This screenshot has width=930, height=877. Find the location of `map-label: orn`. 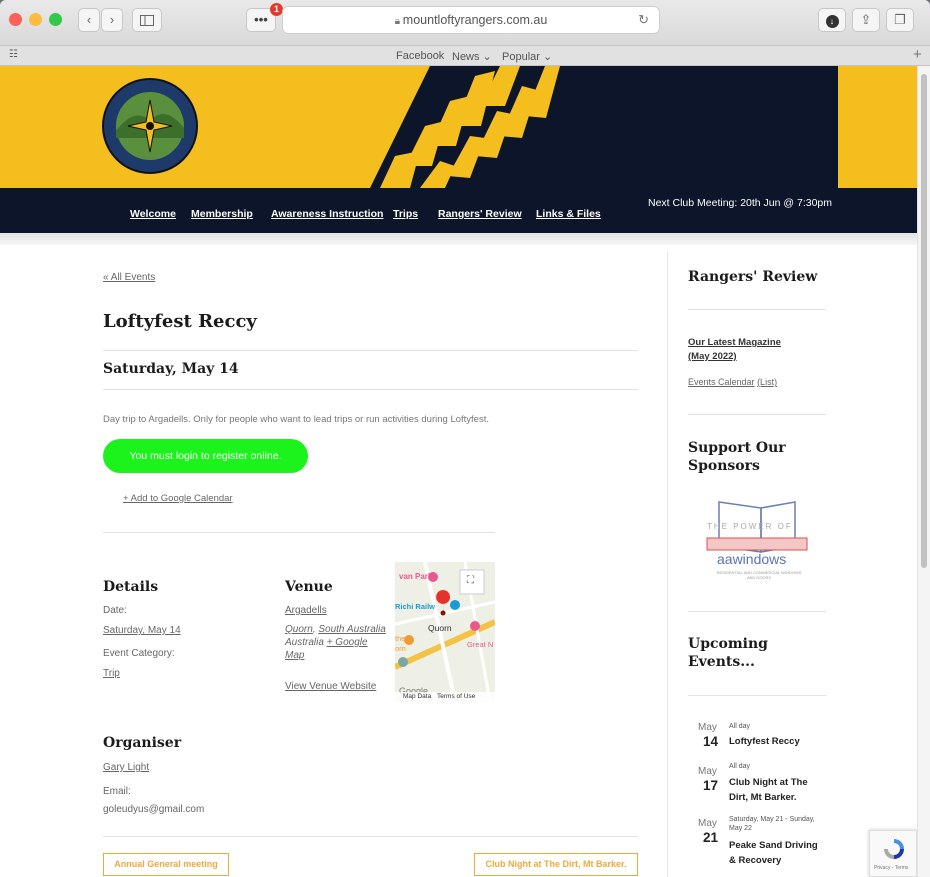

map-label: orn is located at coordinates (400, 648).